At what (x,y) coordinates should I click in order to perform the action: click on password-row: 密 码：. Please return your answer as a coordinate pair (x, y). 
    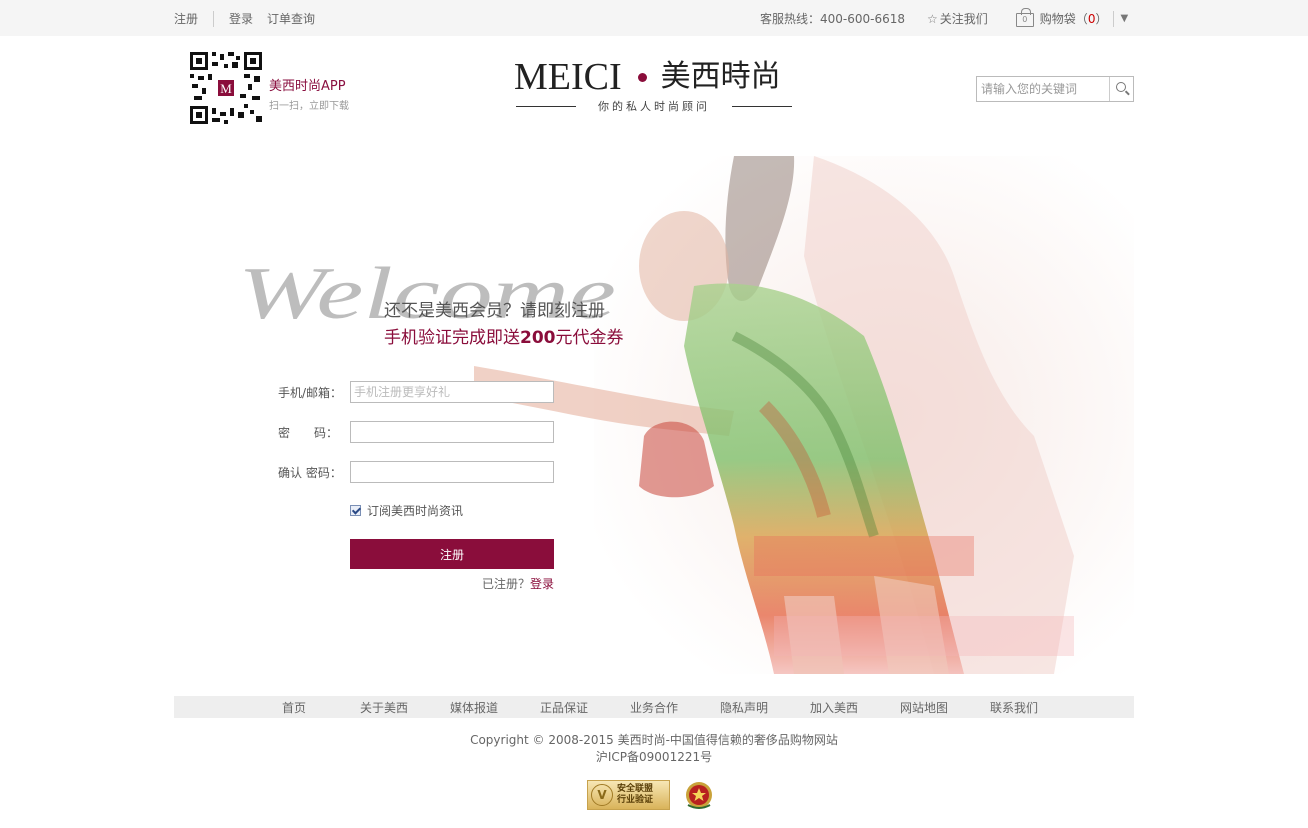
    Looking at the image, I should click on (416, 432).